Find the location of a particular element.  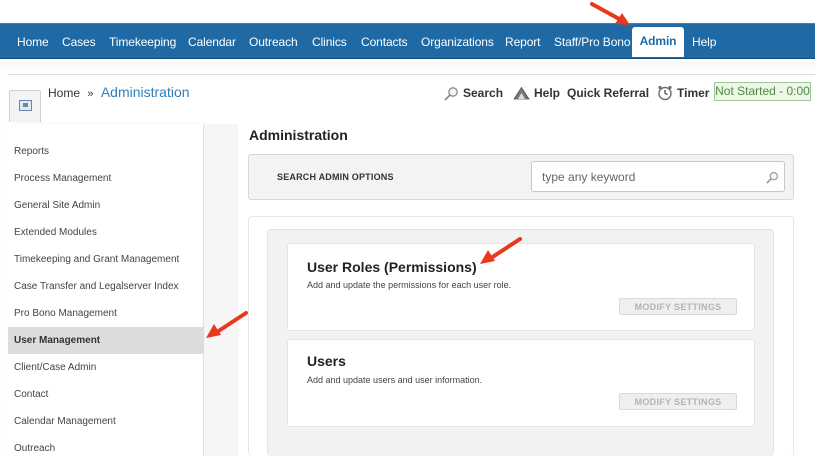

sidebar-item-pro-bono-management: Pro Bono Management is located at coordinates (106, 313).